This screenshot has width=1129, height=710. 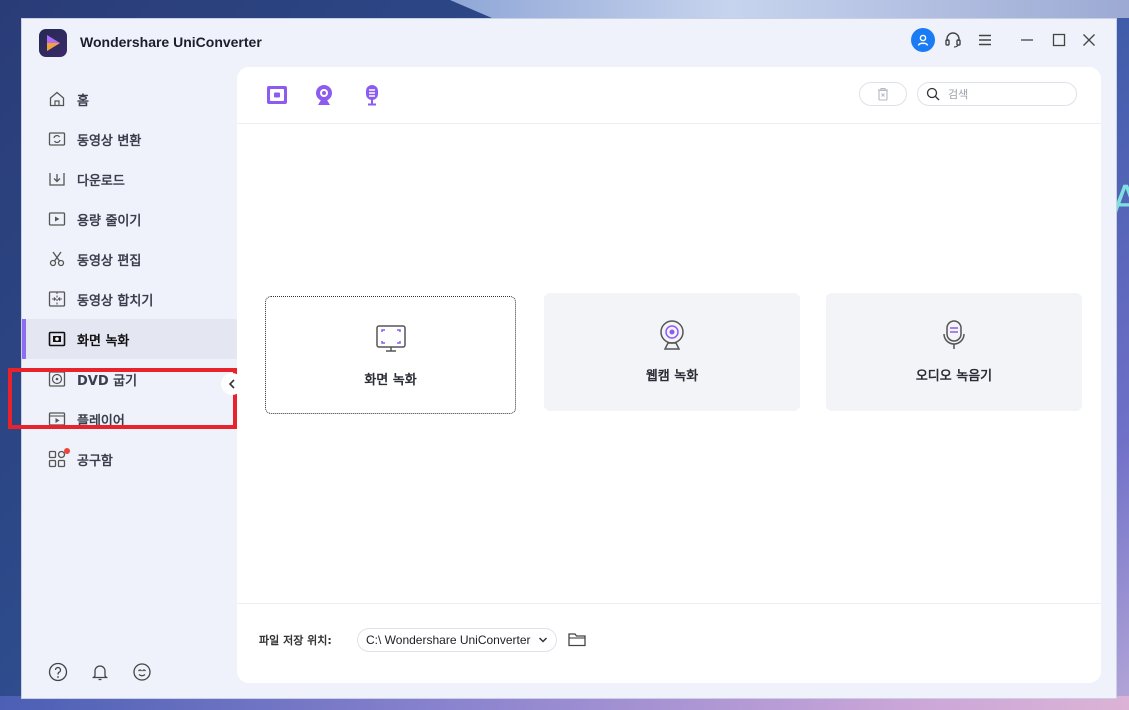 I want to click on title-bar: Wondershare UniConverter, so click(x=569, y=41).